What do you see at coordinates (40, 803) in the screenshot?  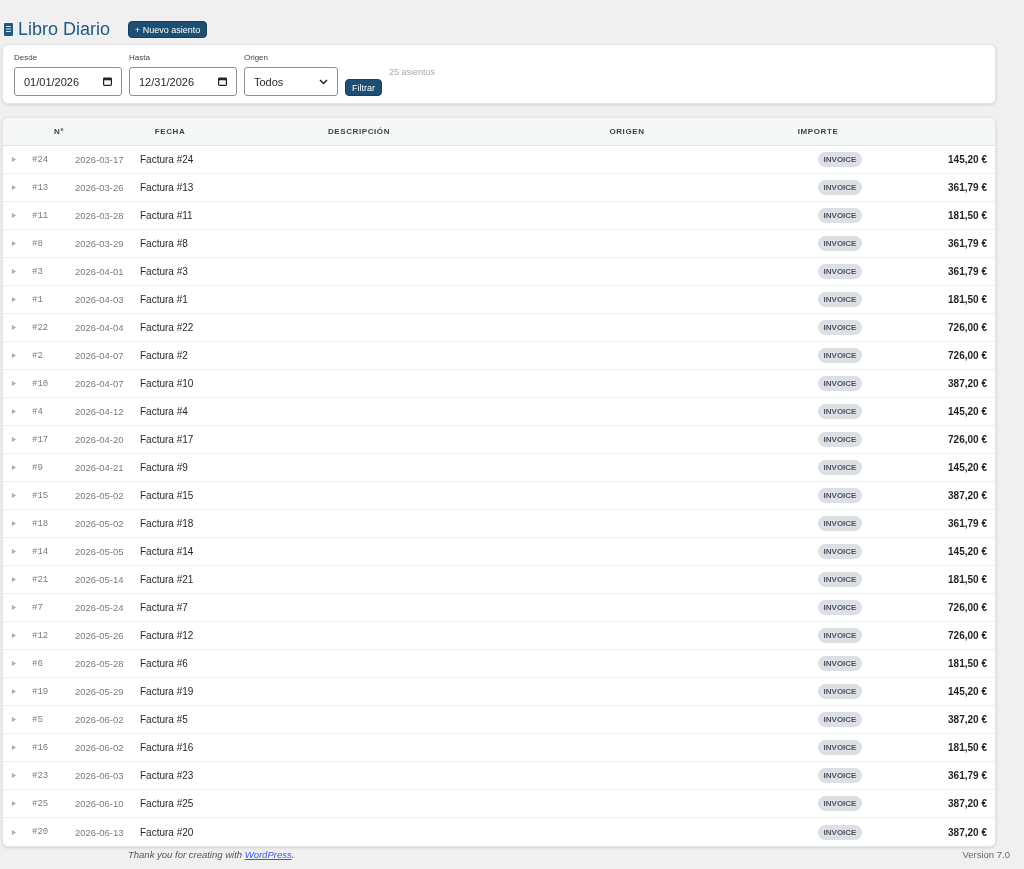 I see `entry-number: #25` at bounding box center [40, 803].